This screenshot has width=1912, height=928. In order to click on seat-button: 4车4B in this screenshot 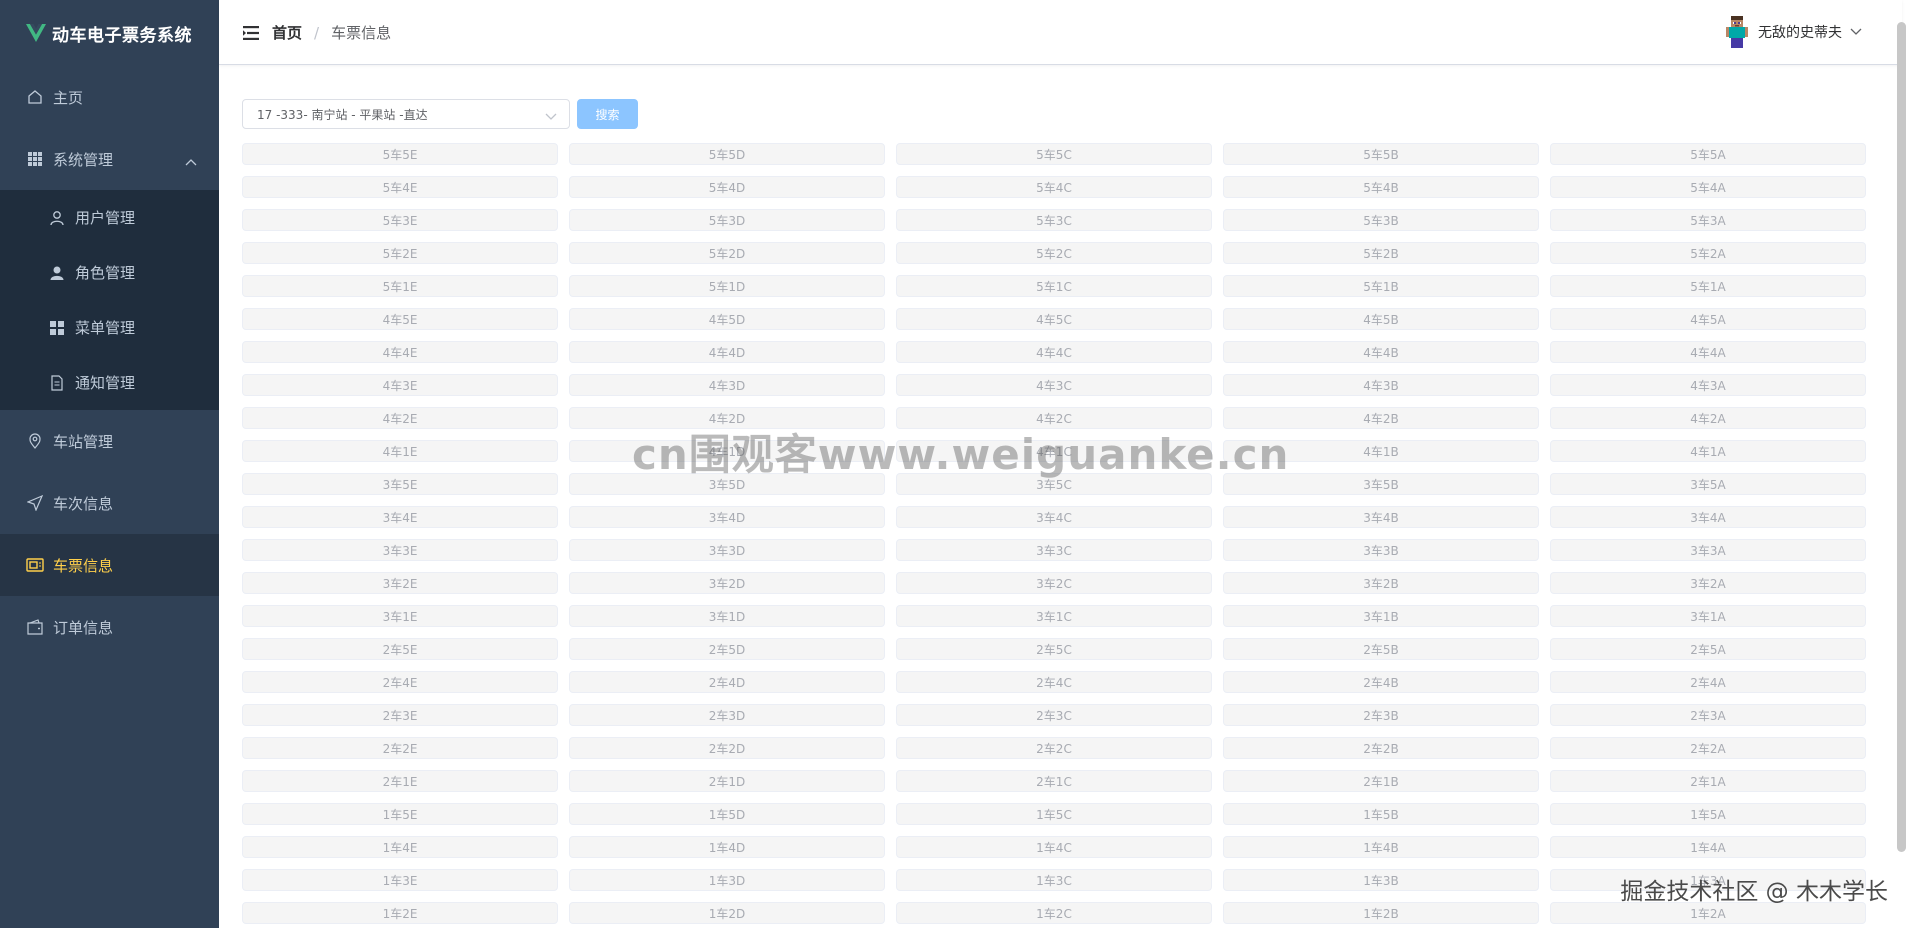, I will do `click(1381, 352)`.